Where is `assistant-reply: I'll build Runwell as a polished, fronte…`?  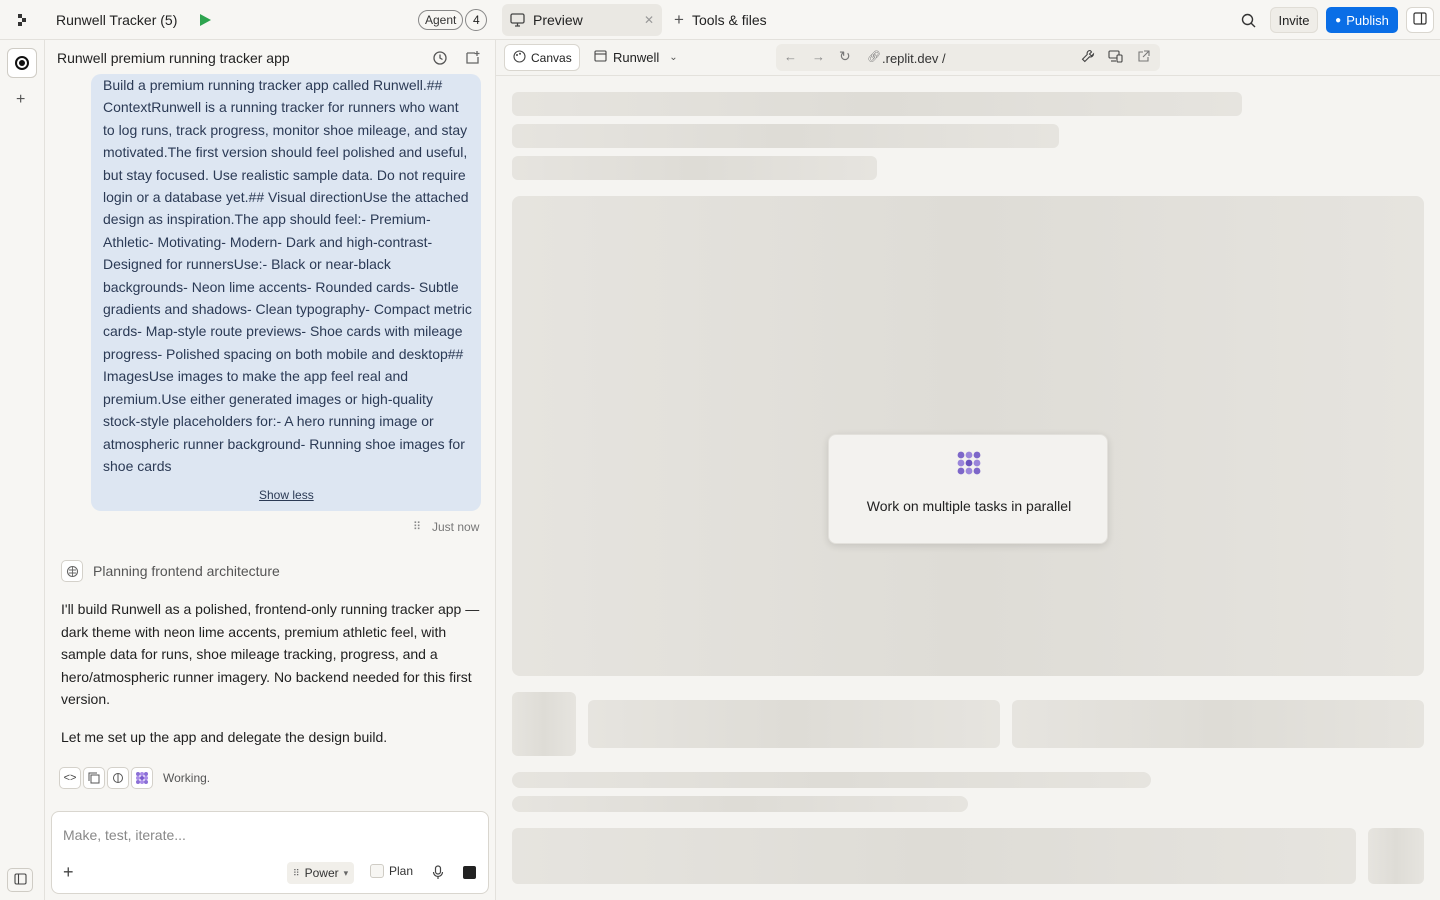 assistant-reply: I'll build Runwell as a polished, fronte… is located at coordinates (271, 673).